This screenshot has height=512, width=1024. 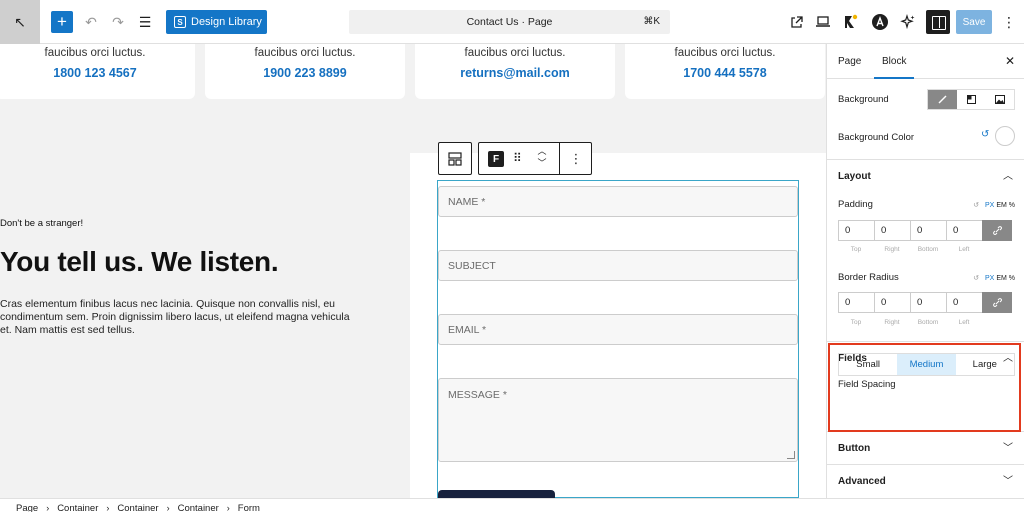 What do you see at coordinates (796, 22) in the screenshot?
I see `external-link-icon` at bounding box center [796, 22].